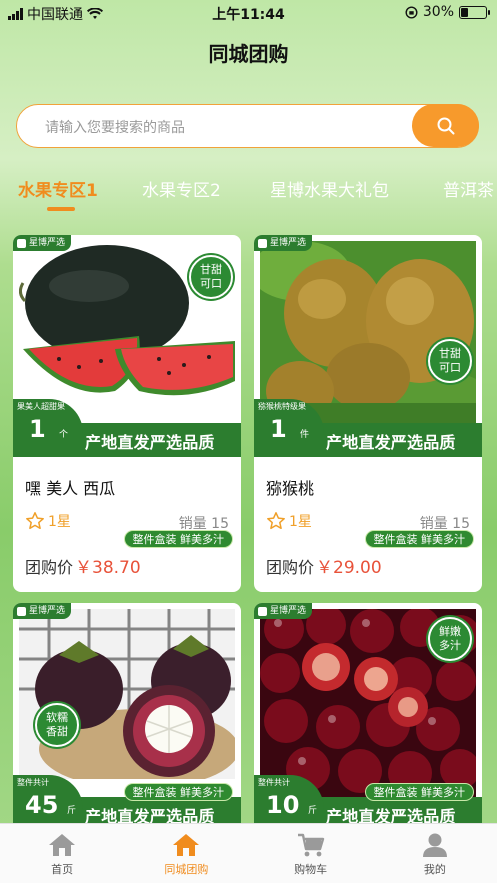  I want to click on tab-cart: 购物车, so click(311, 853).